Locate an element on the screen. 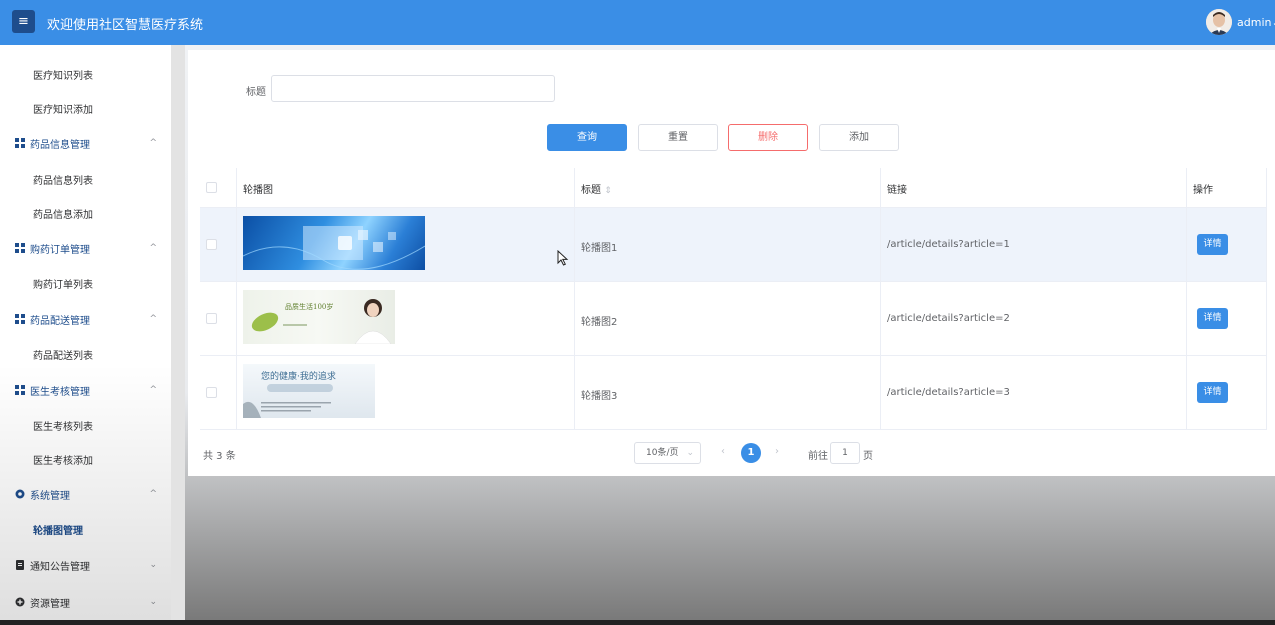  page-suffix-label: 页 is located at coordinates (868, 456).